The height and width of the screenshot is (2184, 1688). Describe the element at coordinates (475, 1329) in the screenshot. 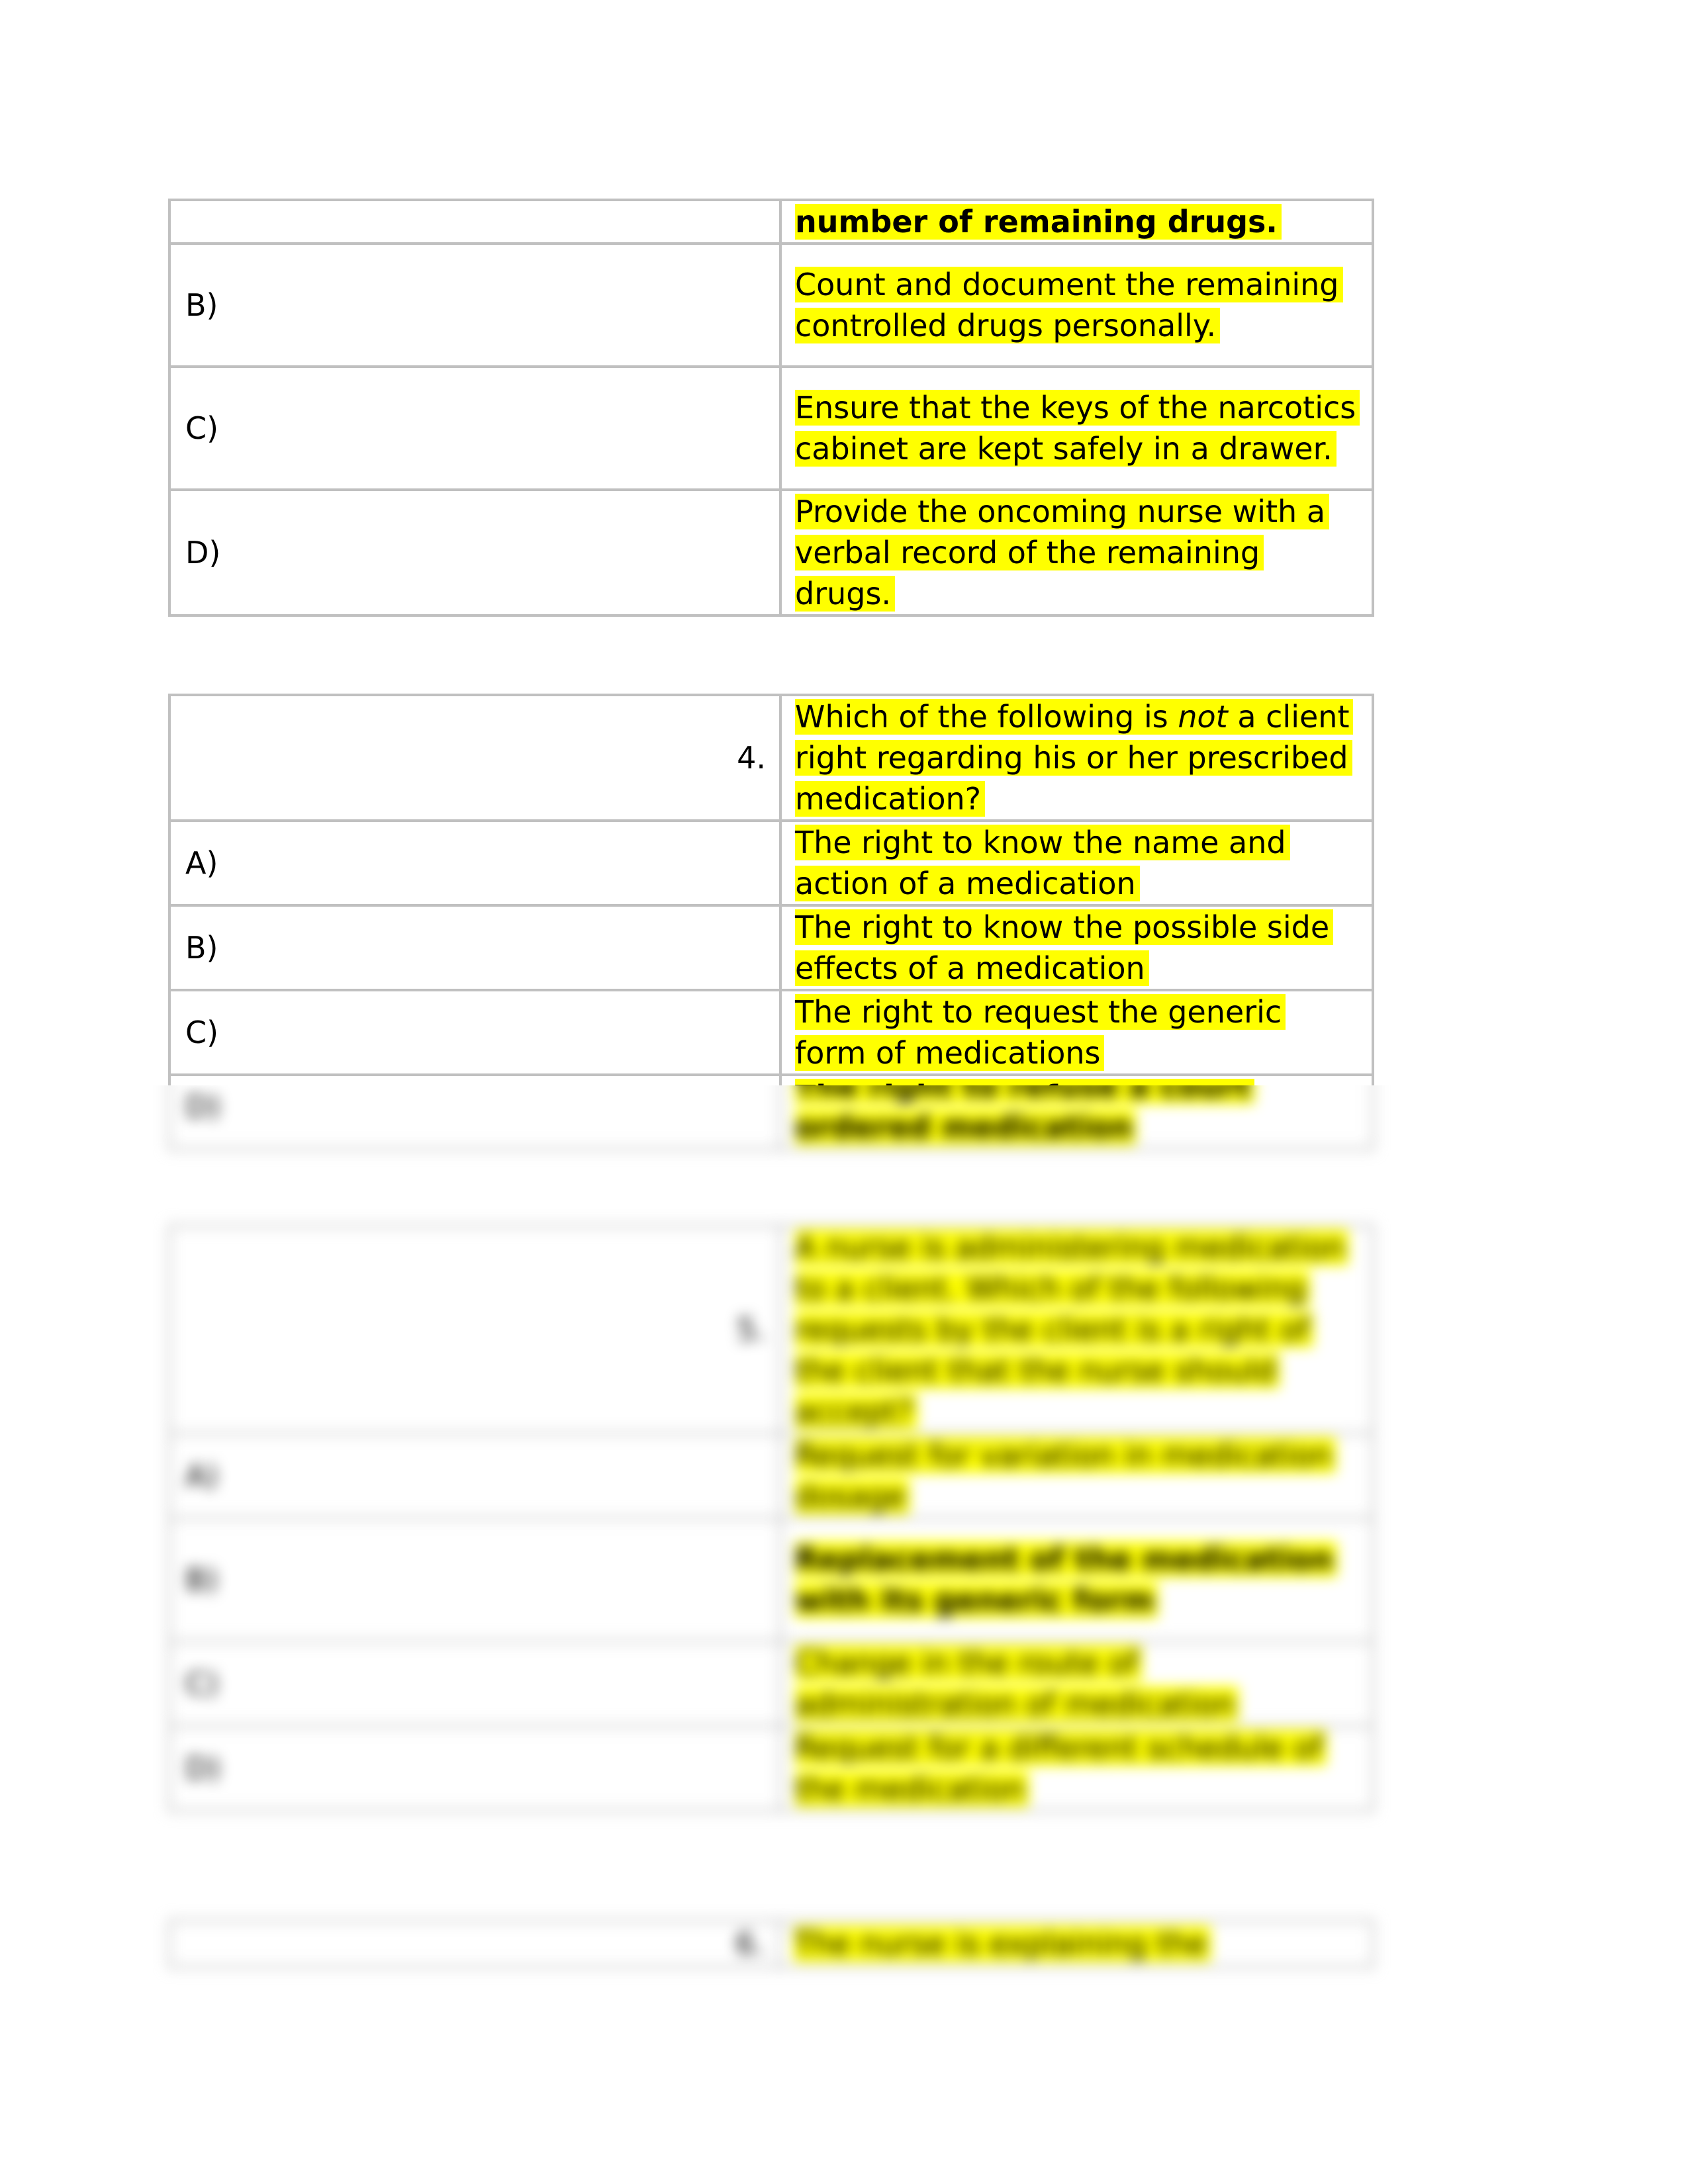

I see `question-number: 5.` at that location.